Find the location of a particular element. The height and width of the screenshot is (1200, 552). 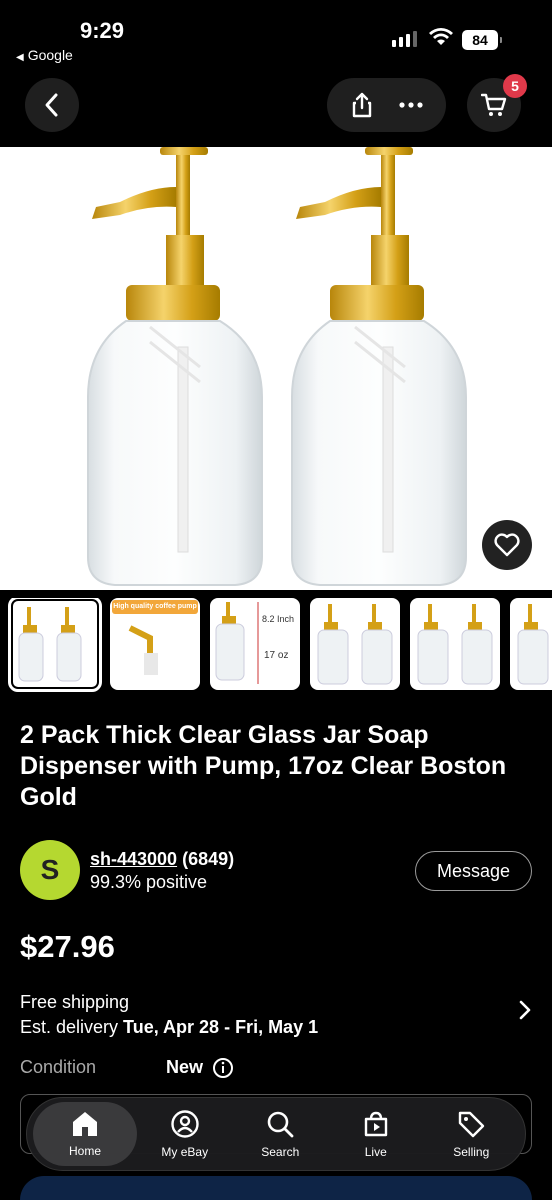

status-bar: 9:29 ◀ Google 84 is located at coordinates (276, 37).